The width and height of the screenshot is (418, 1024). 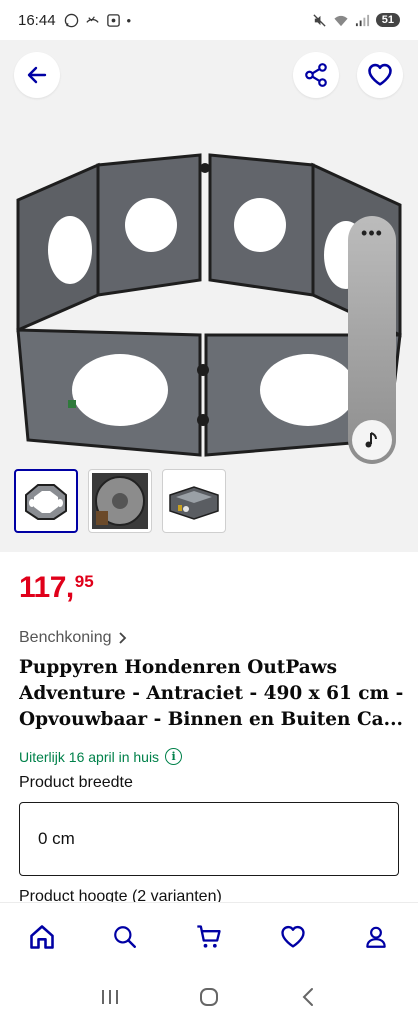 I want to click on delivery-info: Uiterlijk 16 april in huis i, so click(x=101, y=756).